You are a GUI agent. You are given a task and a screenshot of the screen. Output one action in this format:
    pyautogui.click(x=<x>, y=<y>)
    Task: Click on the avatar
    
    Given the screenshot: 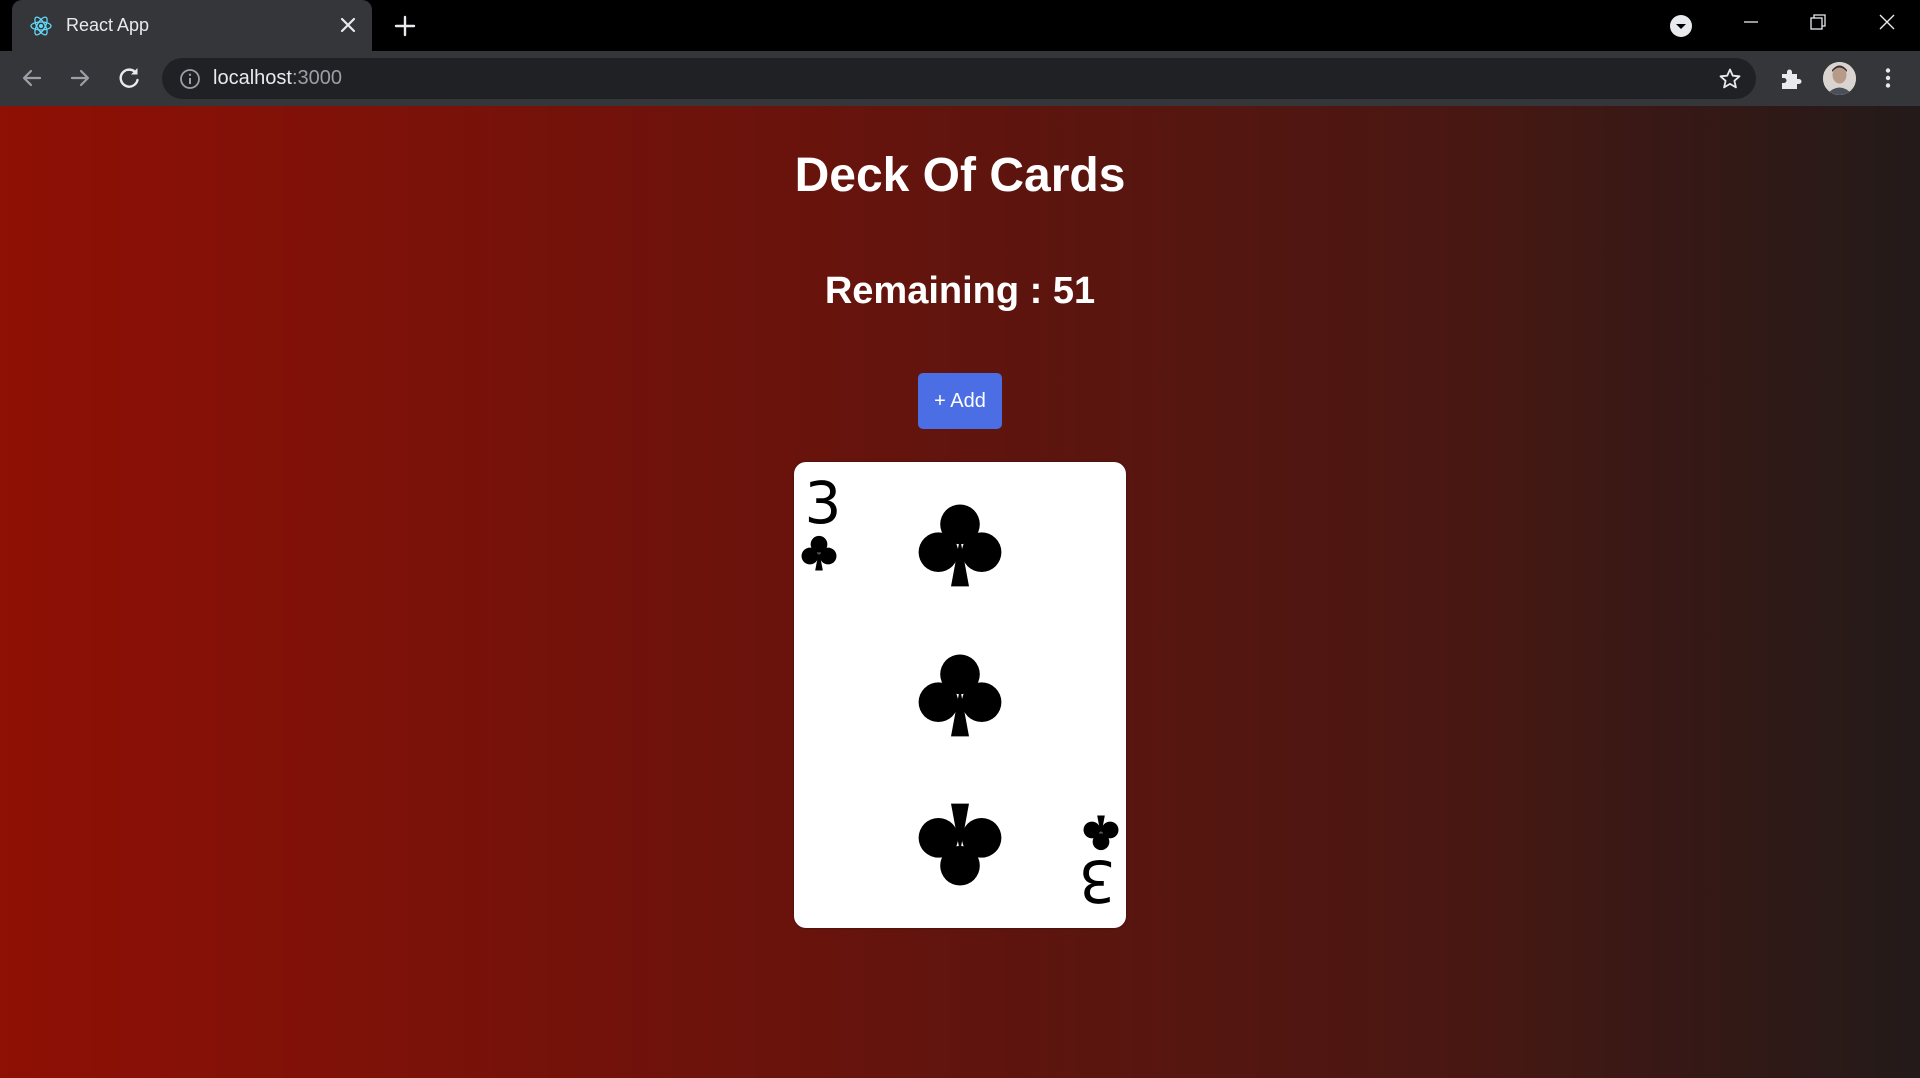 What is the action you would take?
    pyautogui.click(x=1839, y=78)
    